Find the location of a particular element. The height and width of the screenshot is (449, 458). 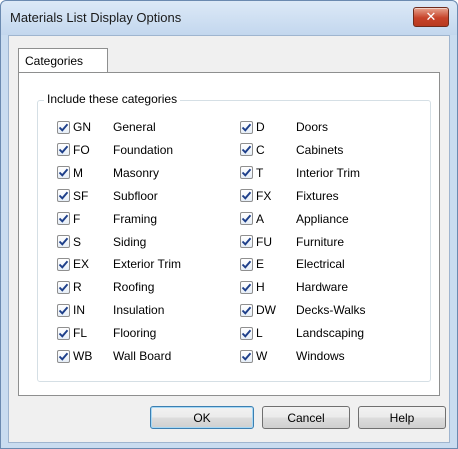

tab-categories: Categories is located at coordinates (63, 60).